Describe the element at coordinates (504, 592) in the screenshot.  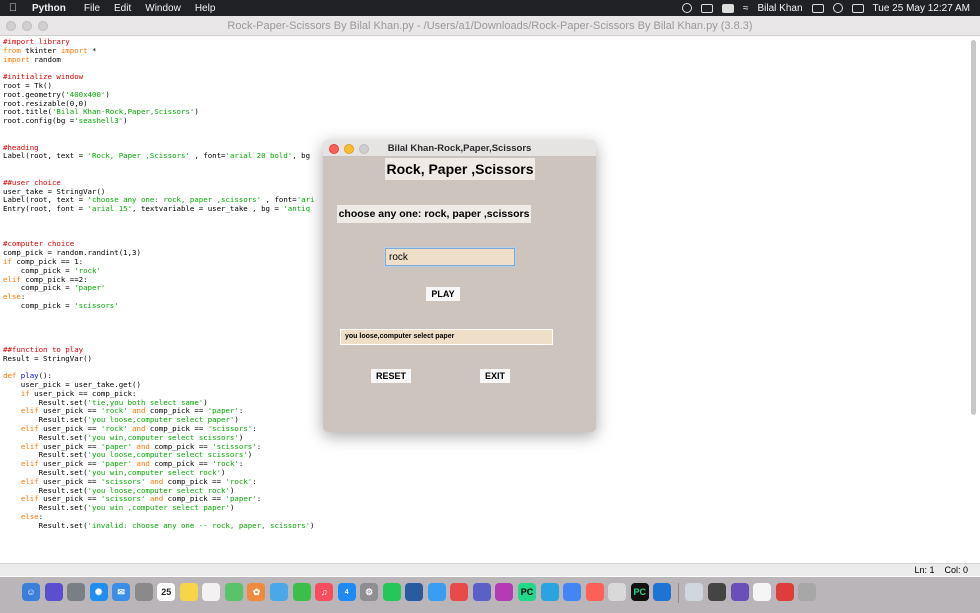
I see `creative-cloud-icon` at that location.